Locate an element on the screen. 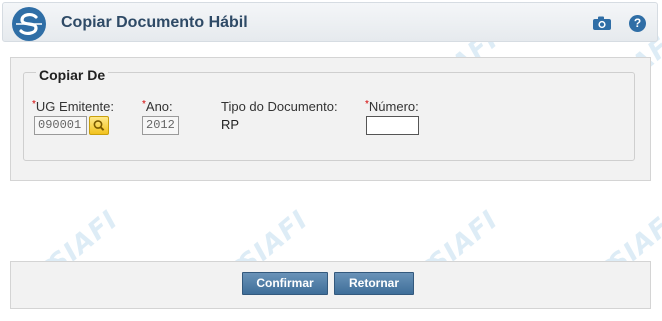  tipo-documento-value: RP is located at coordinates (230, 124).